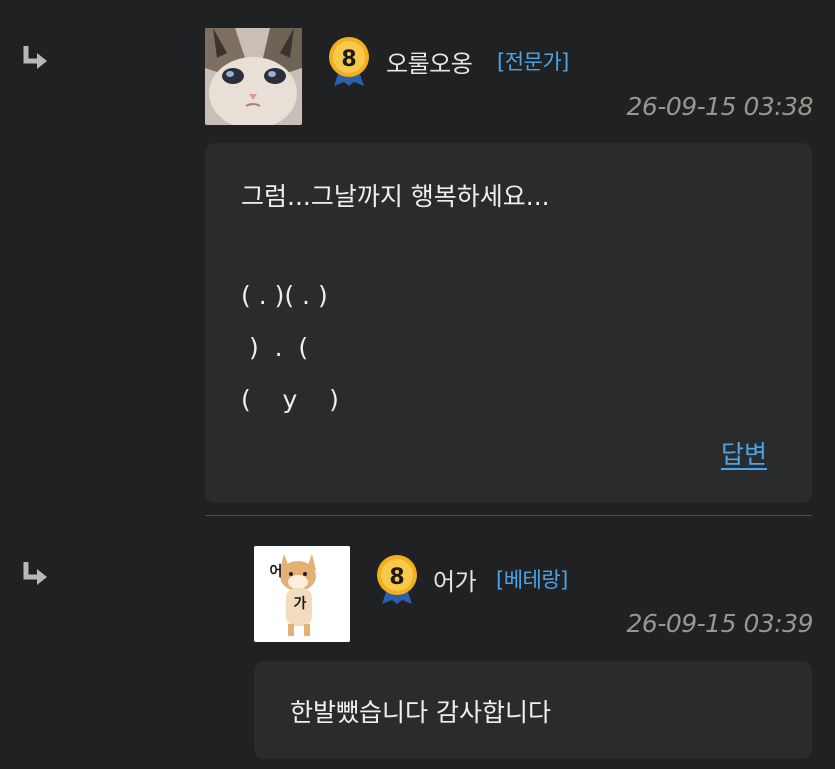  Describe the element at coordinates (290, 399) in the screenshot. I see `comment-text-line: ( y )` at that location.